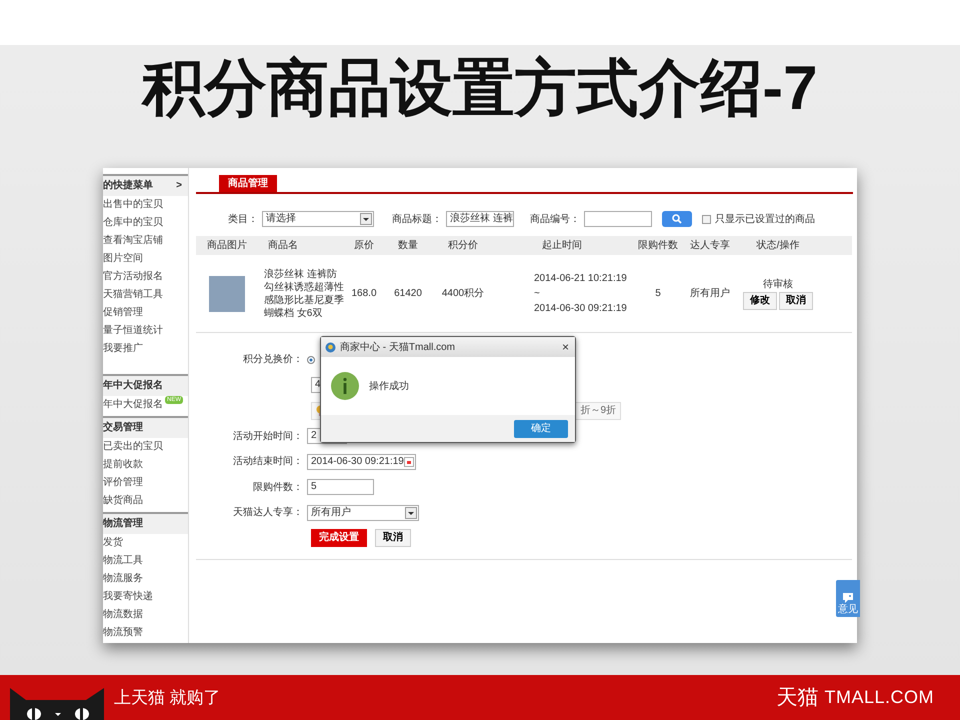  I want to click on radio-button, so click(311, 360).